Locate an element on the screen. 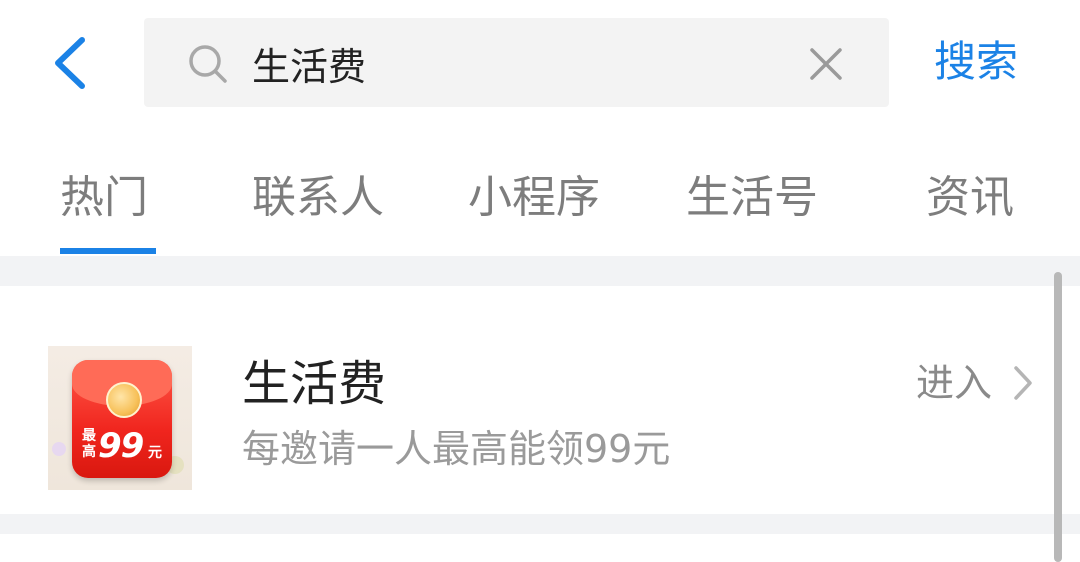 This screenshot has width=1080, height=562. tab-life-accounts: 生活号 is located at coordinates (752, 198).